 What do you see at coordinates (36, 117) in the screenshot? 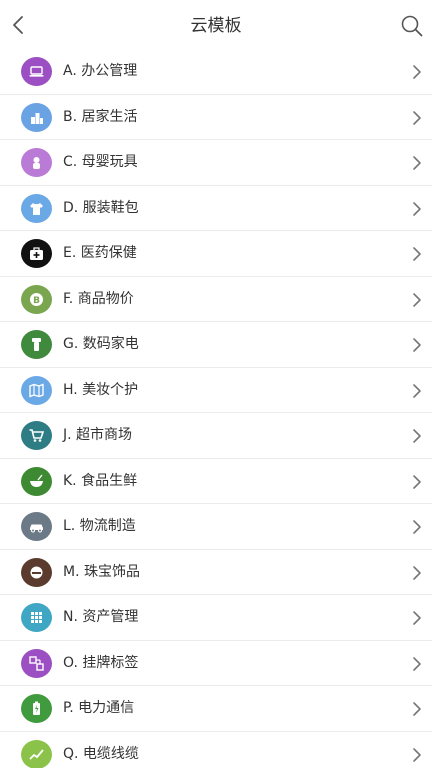
I see `buildings-icon` at bounding box center [36, 117].